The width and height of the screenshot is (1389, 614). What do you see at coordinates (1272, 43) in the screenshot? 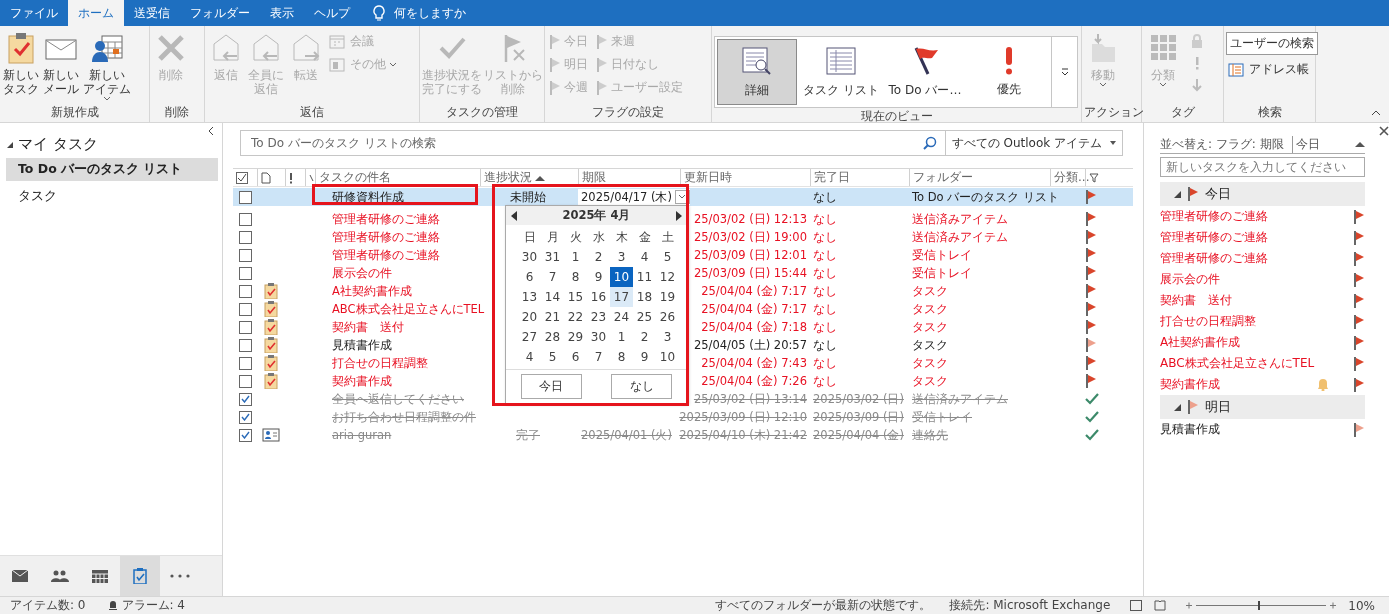
I see `search-people-field: ユーザーの検索` at bounding box center [1272, 43].